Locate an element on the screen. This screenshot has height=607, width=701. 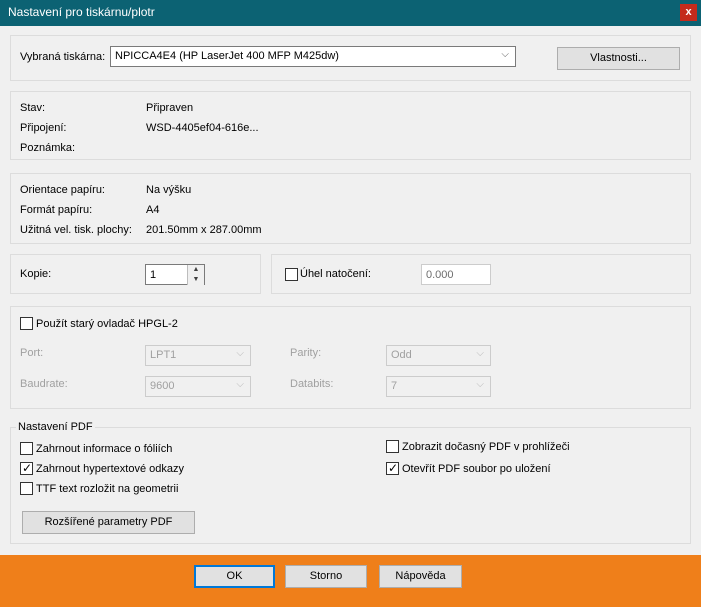
orientation-label: Orientace papíru: is located at coordinates (62, 190).